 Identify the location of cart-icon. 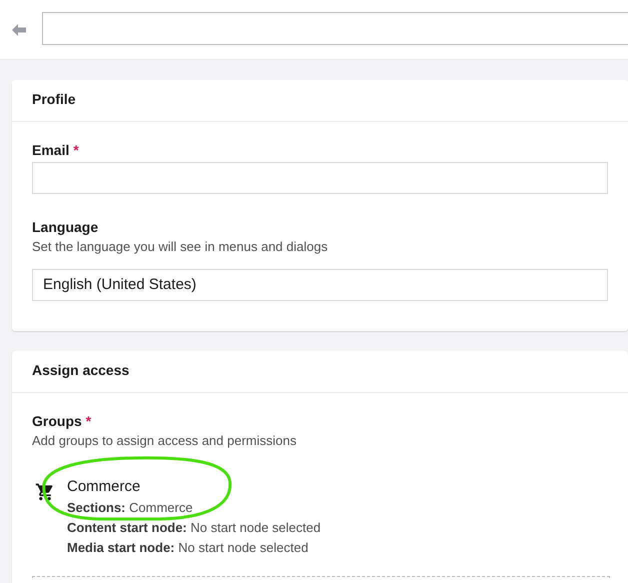
(45, 492).